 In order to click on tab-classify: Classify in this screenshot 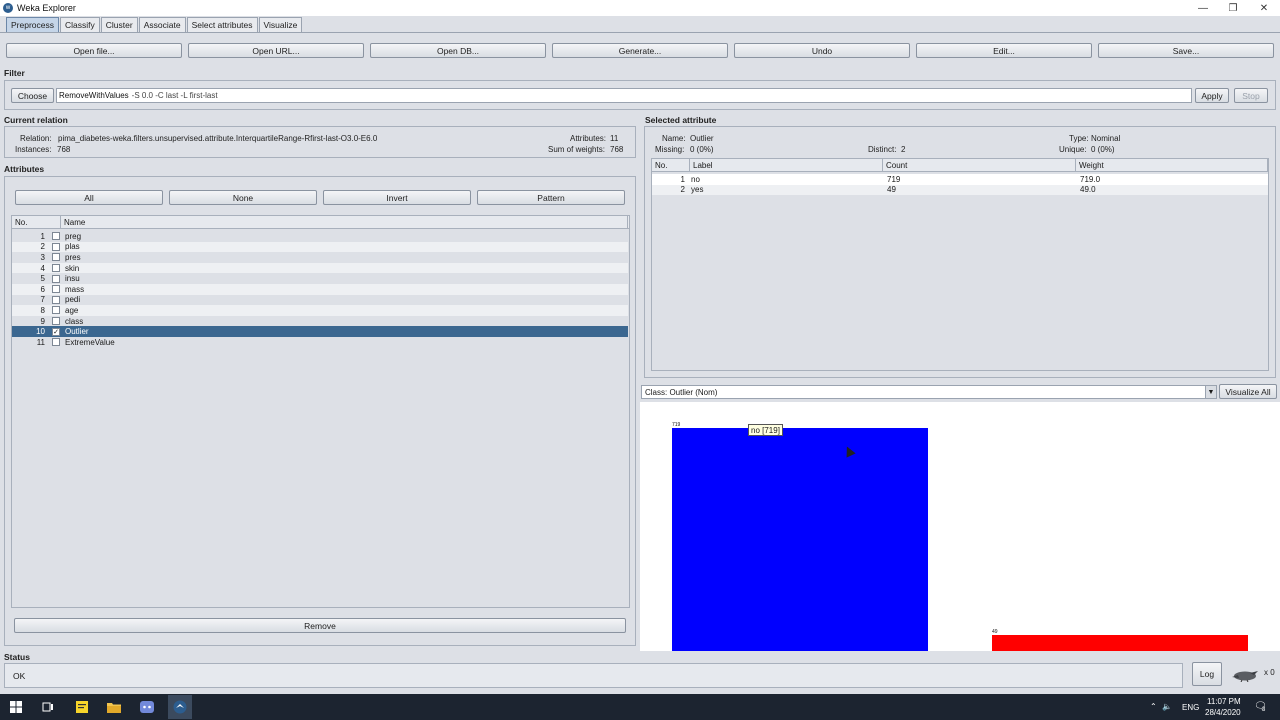, I will do `click(80, 24)`.